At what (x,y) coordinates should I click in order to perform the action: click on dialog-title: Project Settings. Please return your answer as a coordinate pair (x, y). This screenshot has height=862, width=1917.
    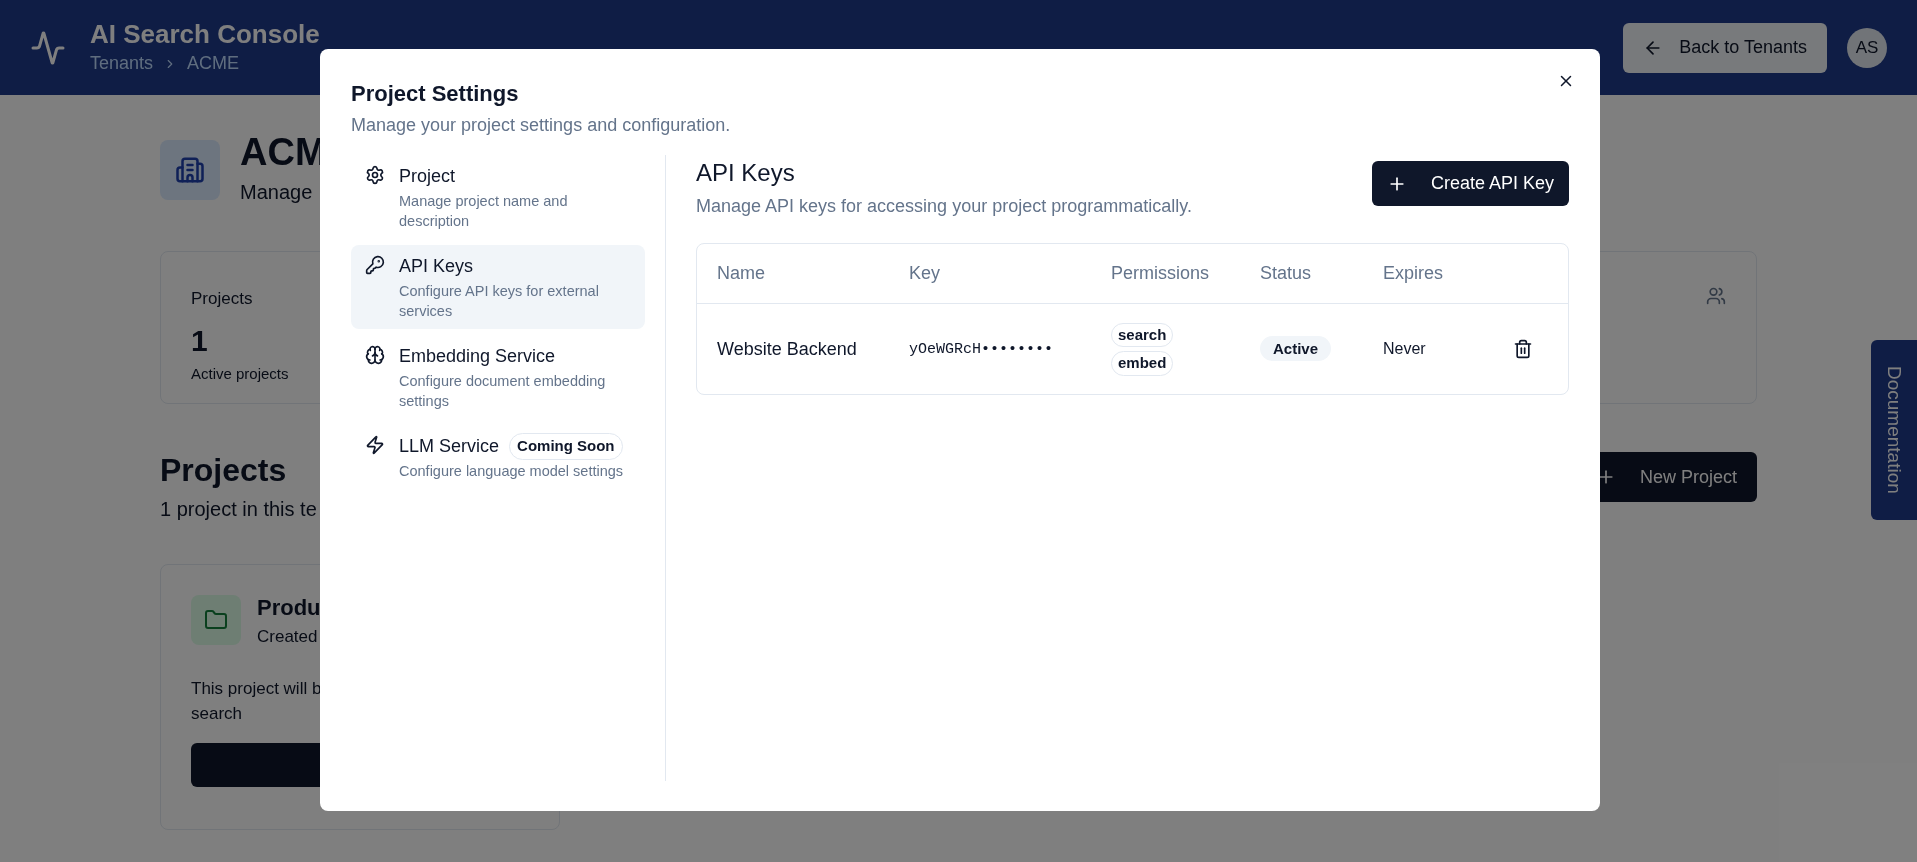
    Looking at the image, I should click on (435, 94).